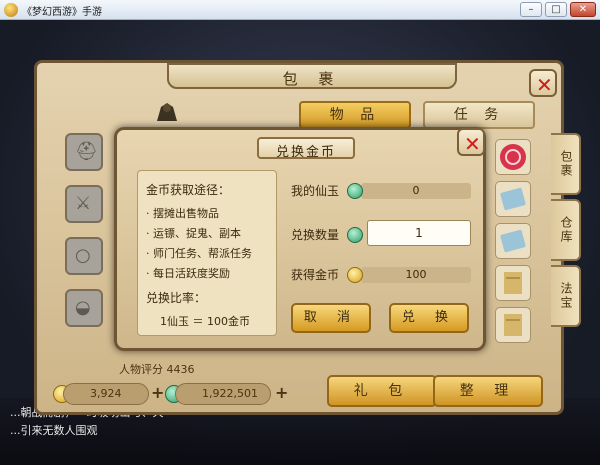 The height and width of the screenshot is (465, 600). Describe the element at coordinates (176, 298) in the screenshot. I see `ratio-heading: 兑换比率：` at that location.